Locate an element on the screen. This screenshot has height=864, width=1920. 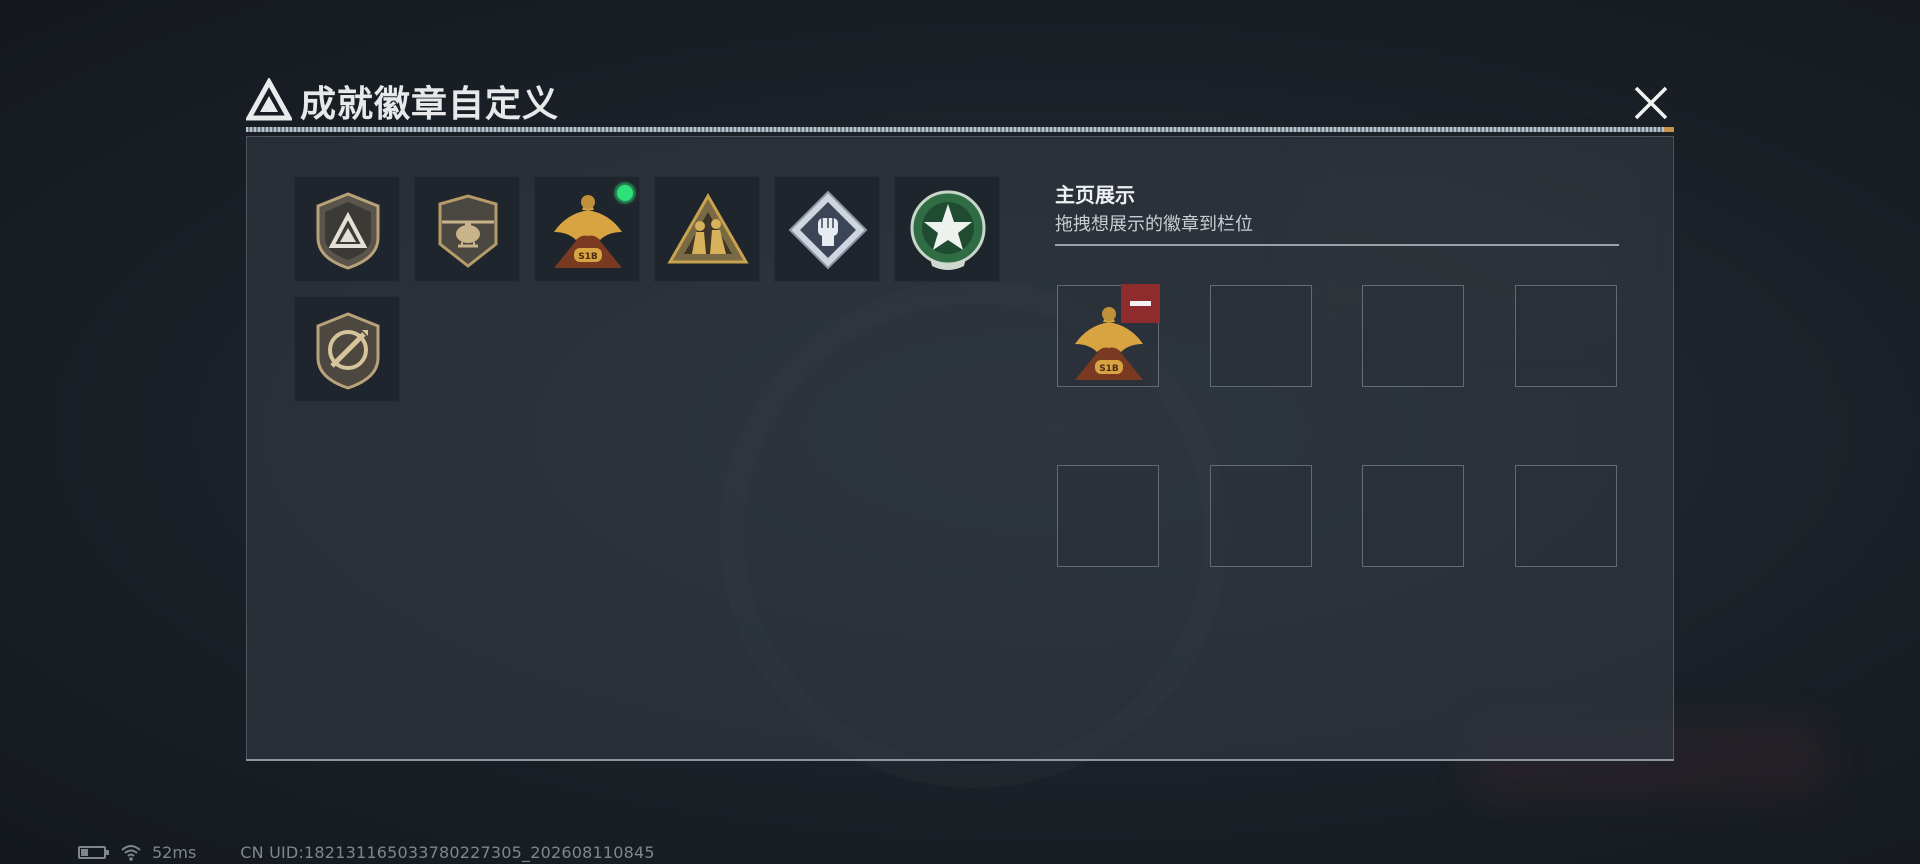
remove-badge-button is located at coordinates (1140, 303).